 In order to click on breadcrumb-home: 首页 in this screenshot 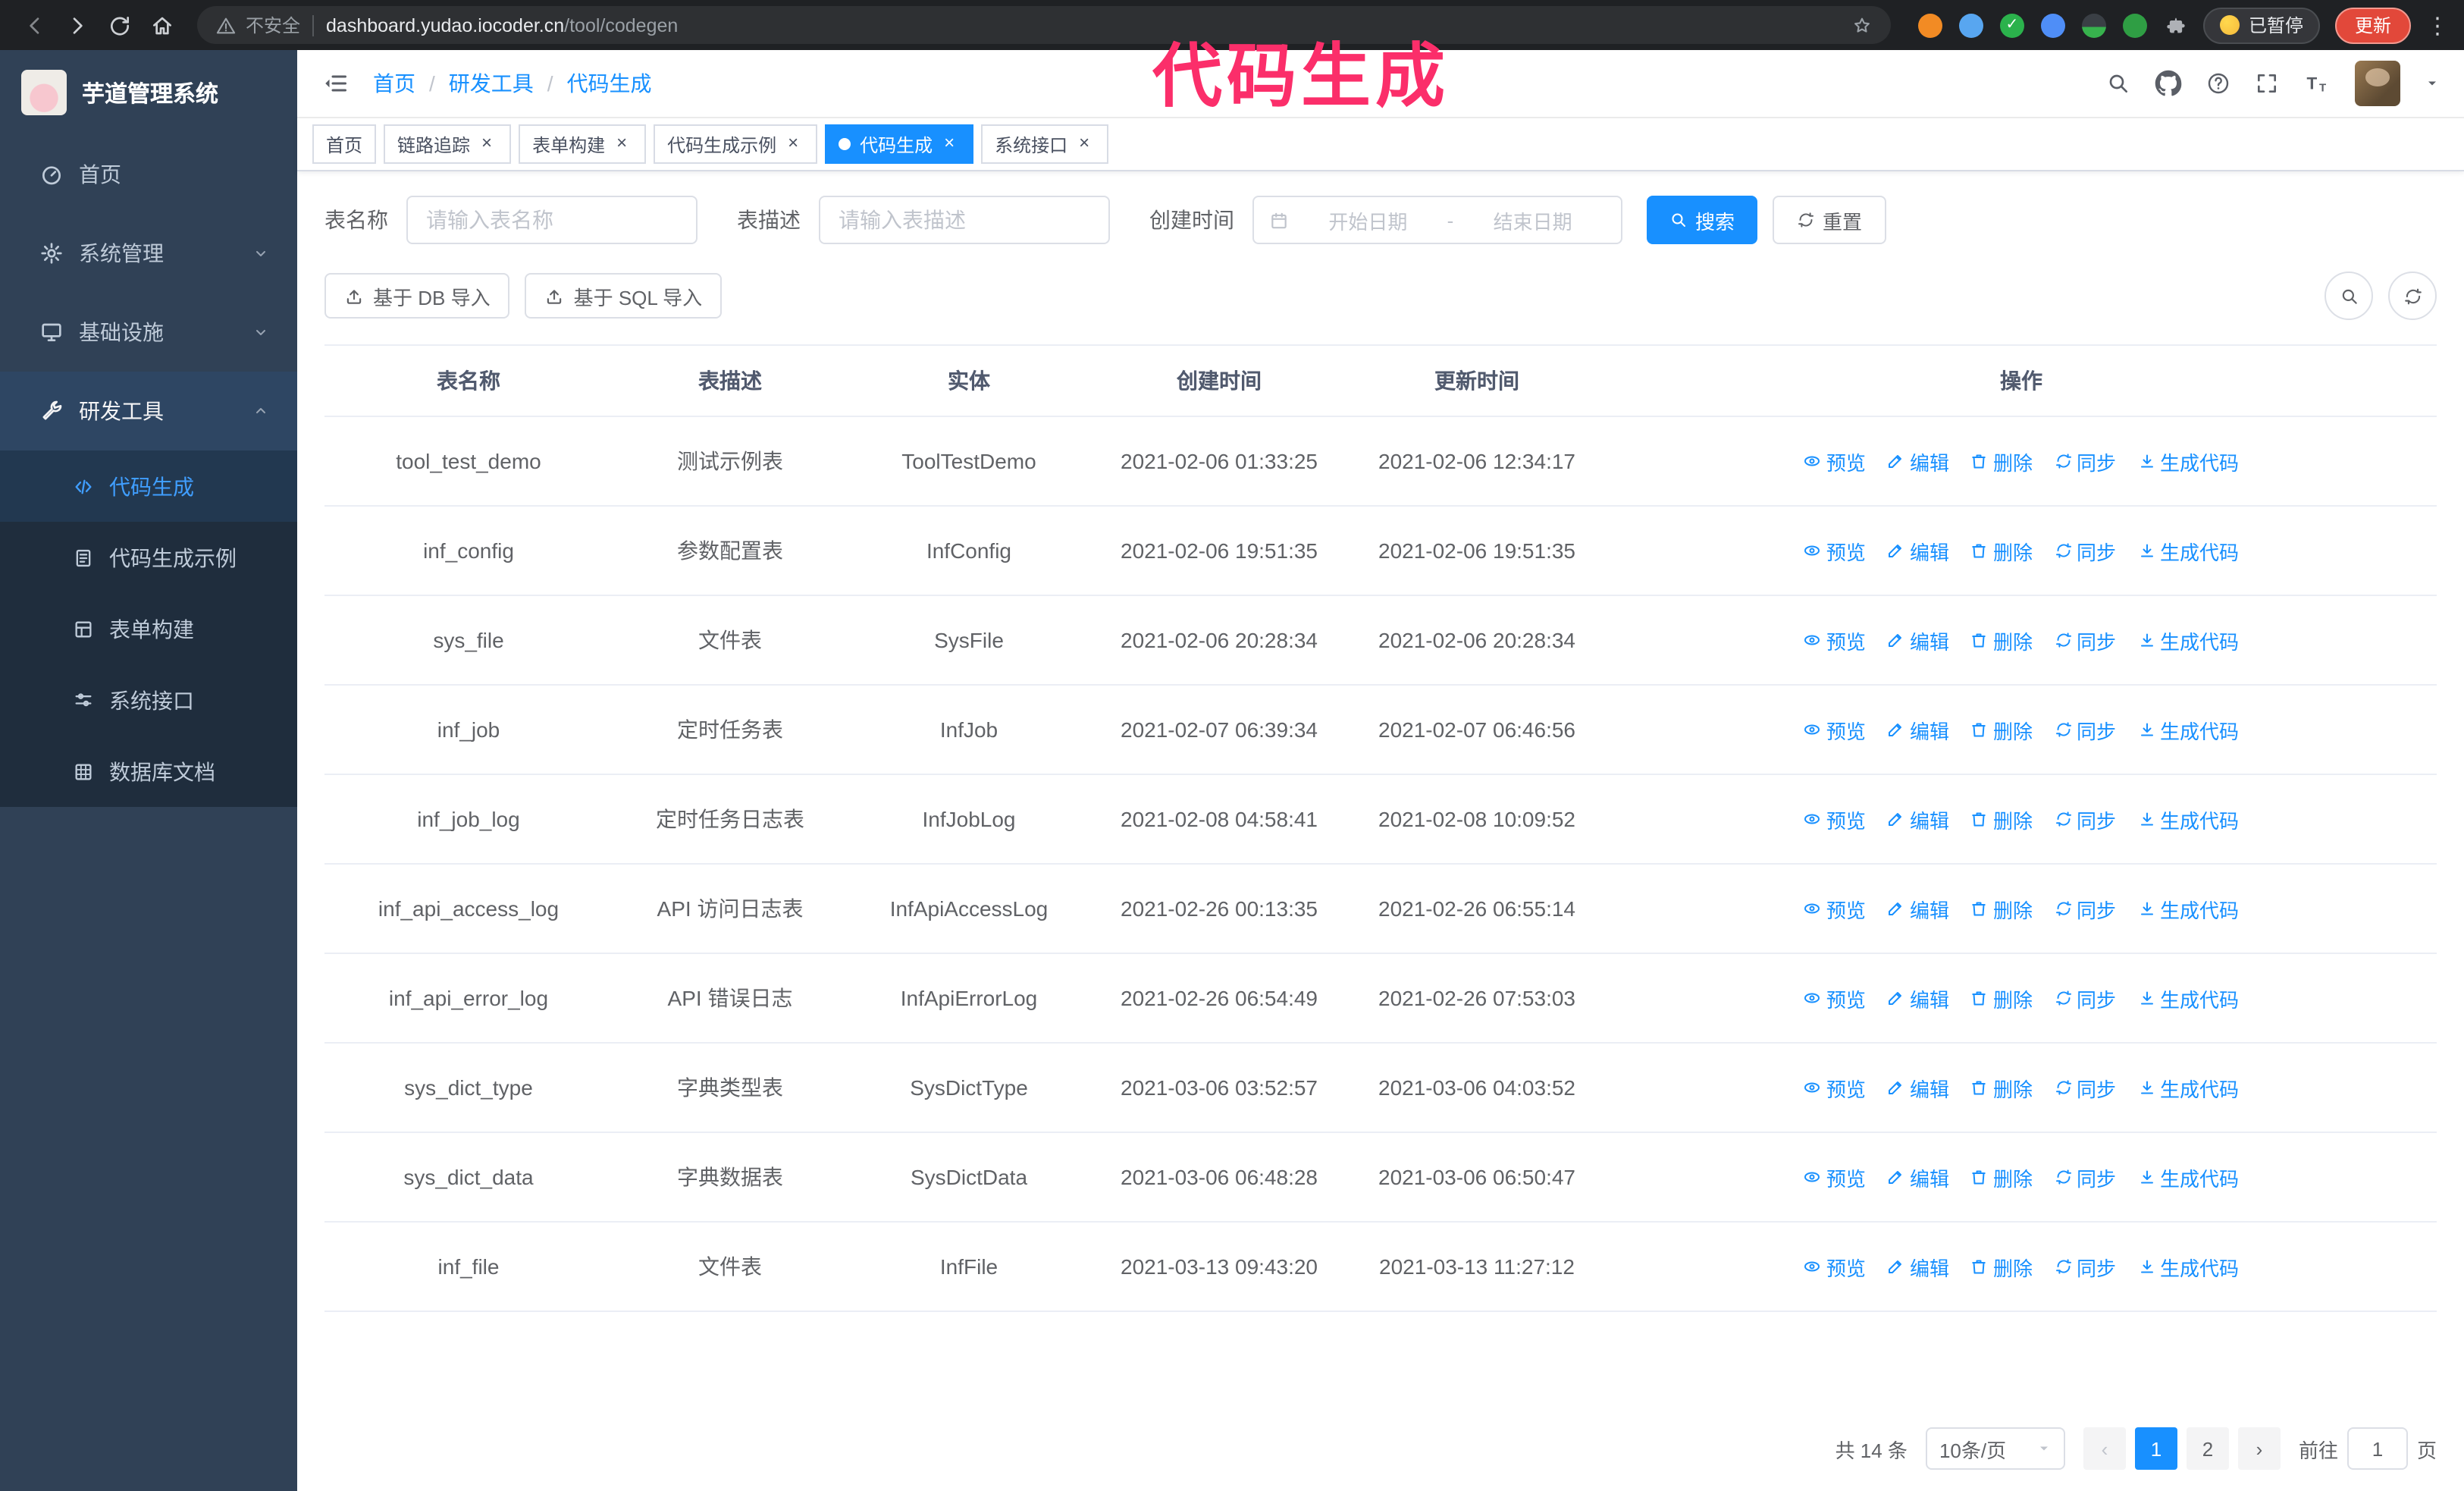, I will do `click(394, 83)`.